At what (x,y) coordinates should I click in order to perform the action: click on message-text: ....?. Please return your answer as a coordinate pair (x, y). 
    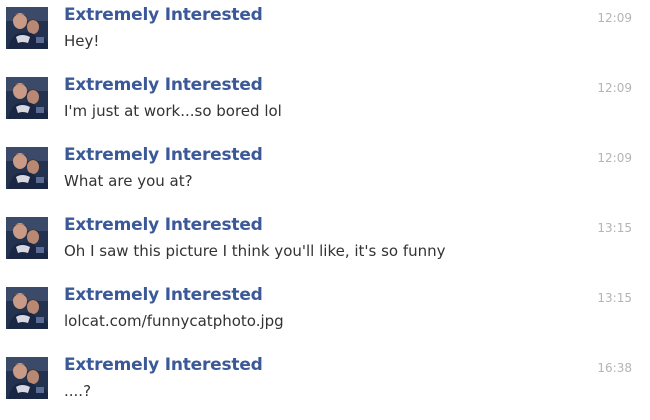
    Looking at the image, I should click on (78, 391).